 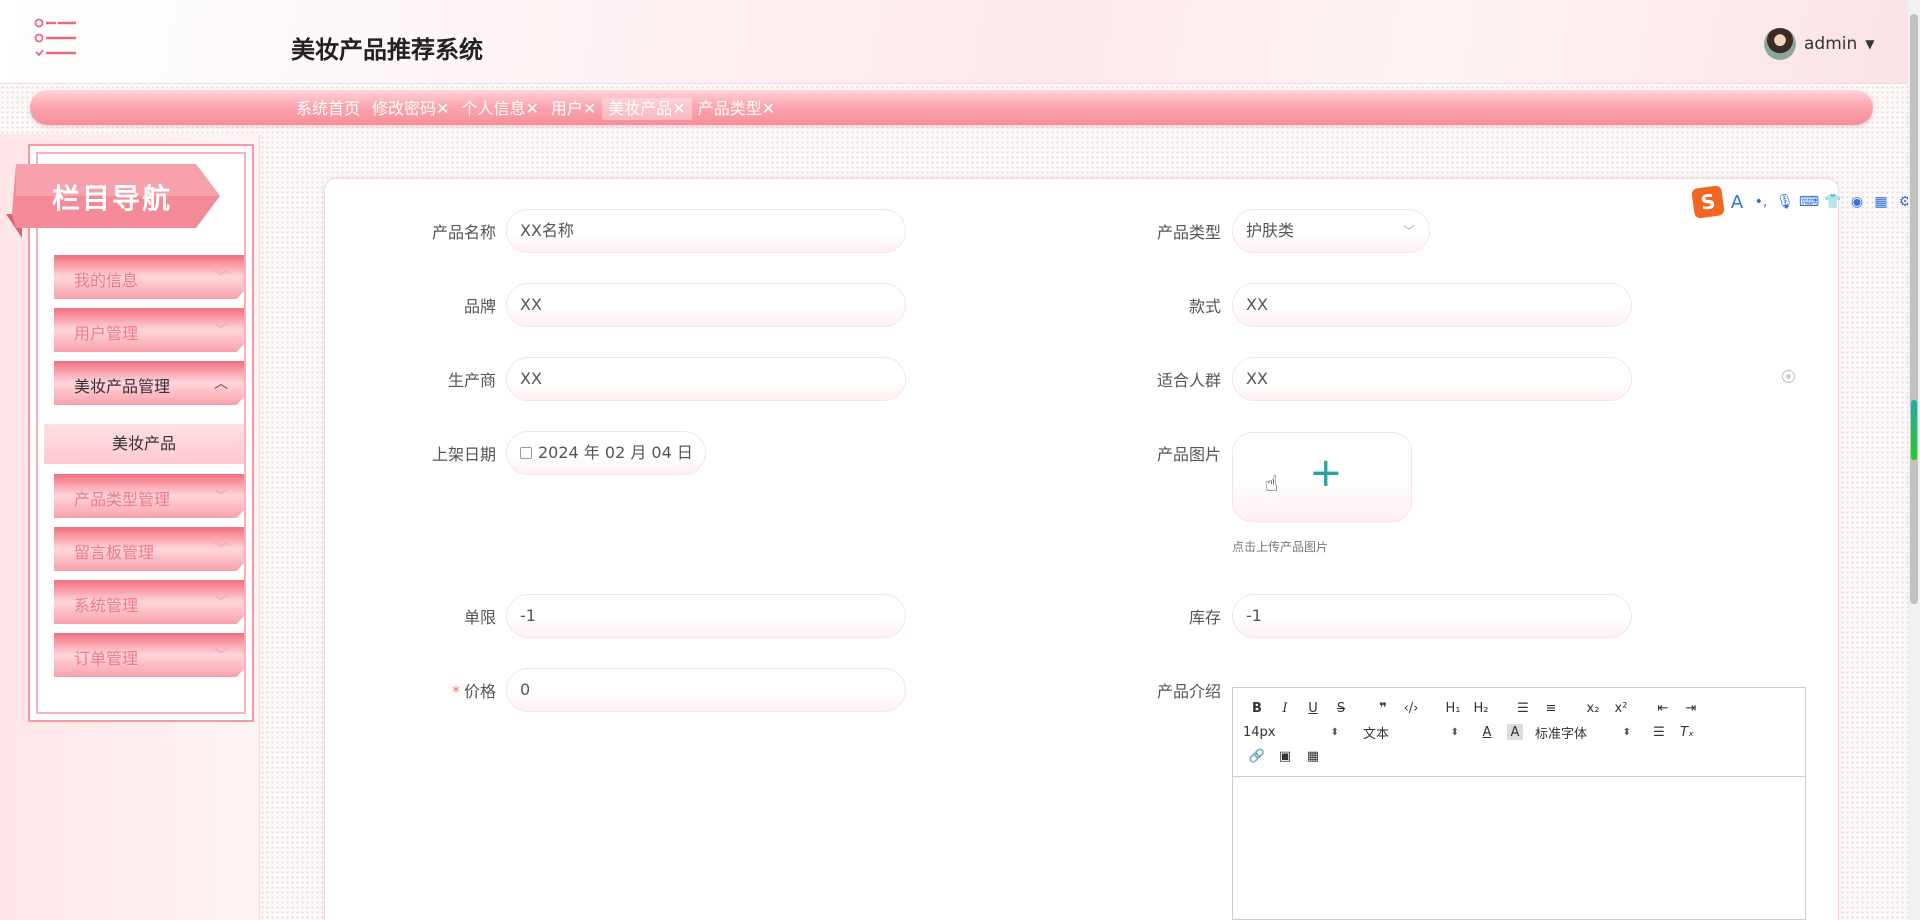 What do you see at coordinates (526, 453) in the screenshot?
I see `calendar-icon` at bounding box center [526, 453].